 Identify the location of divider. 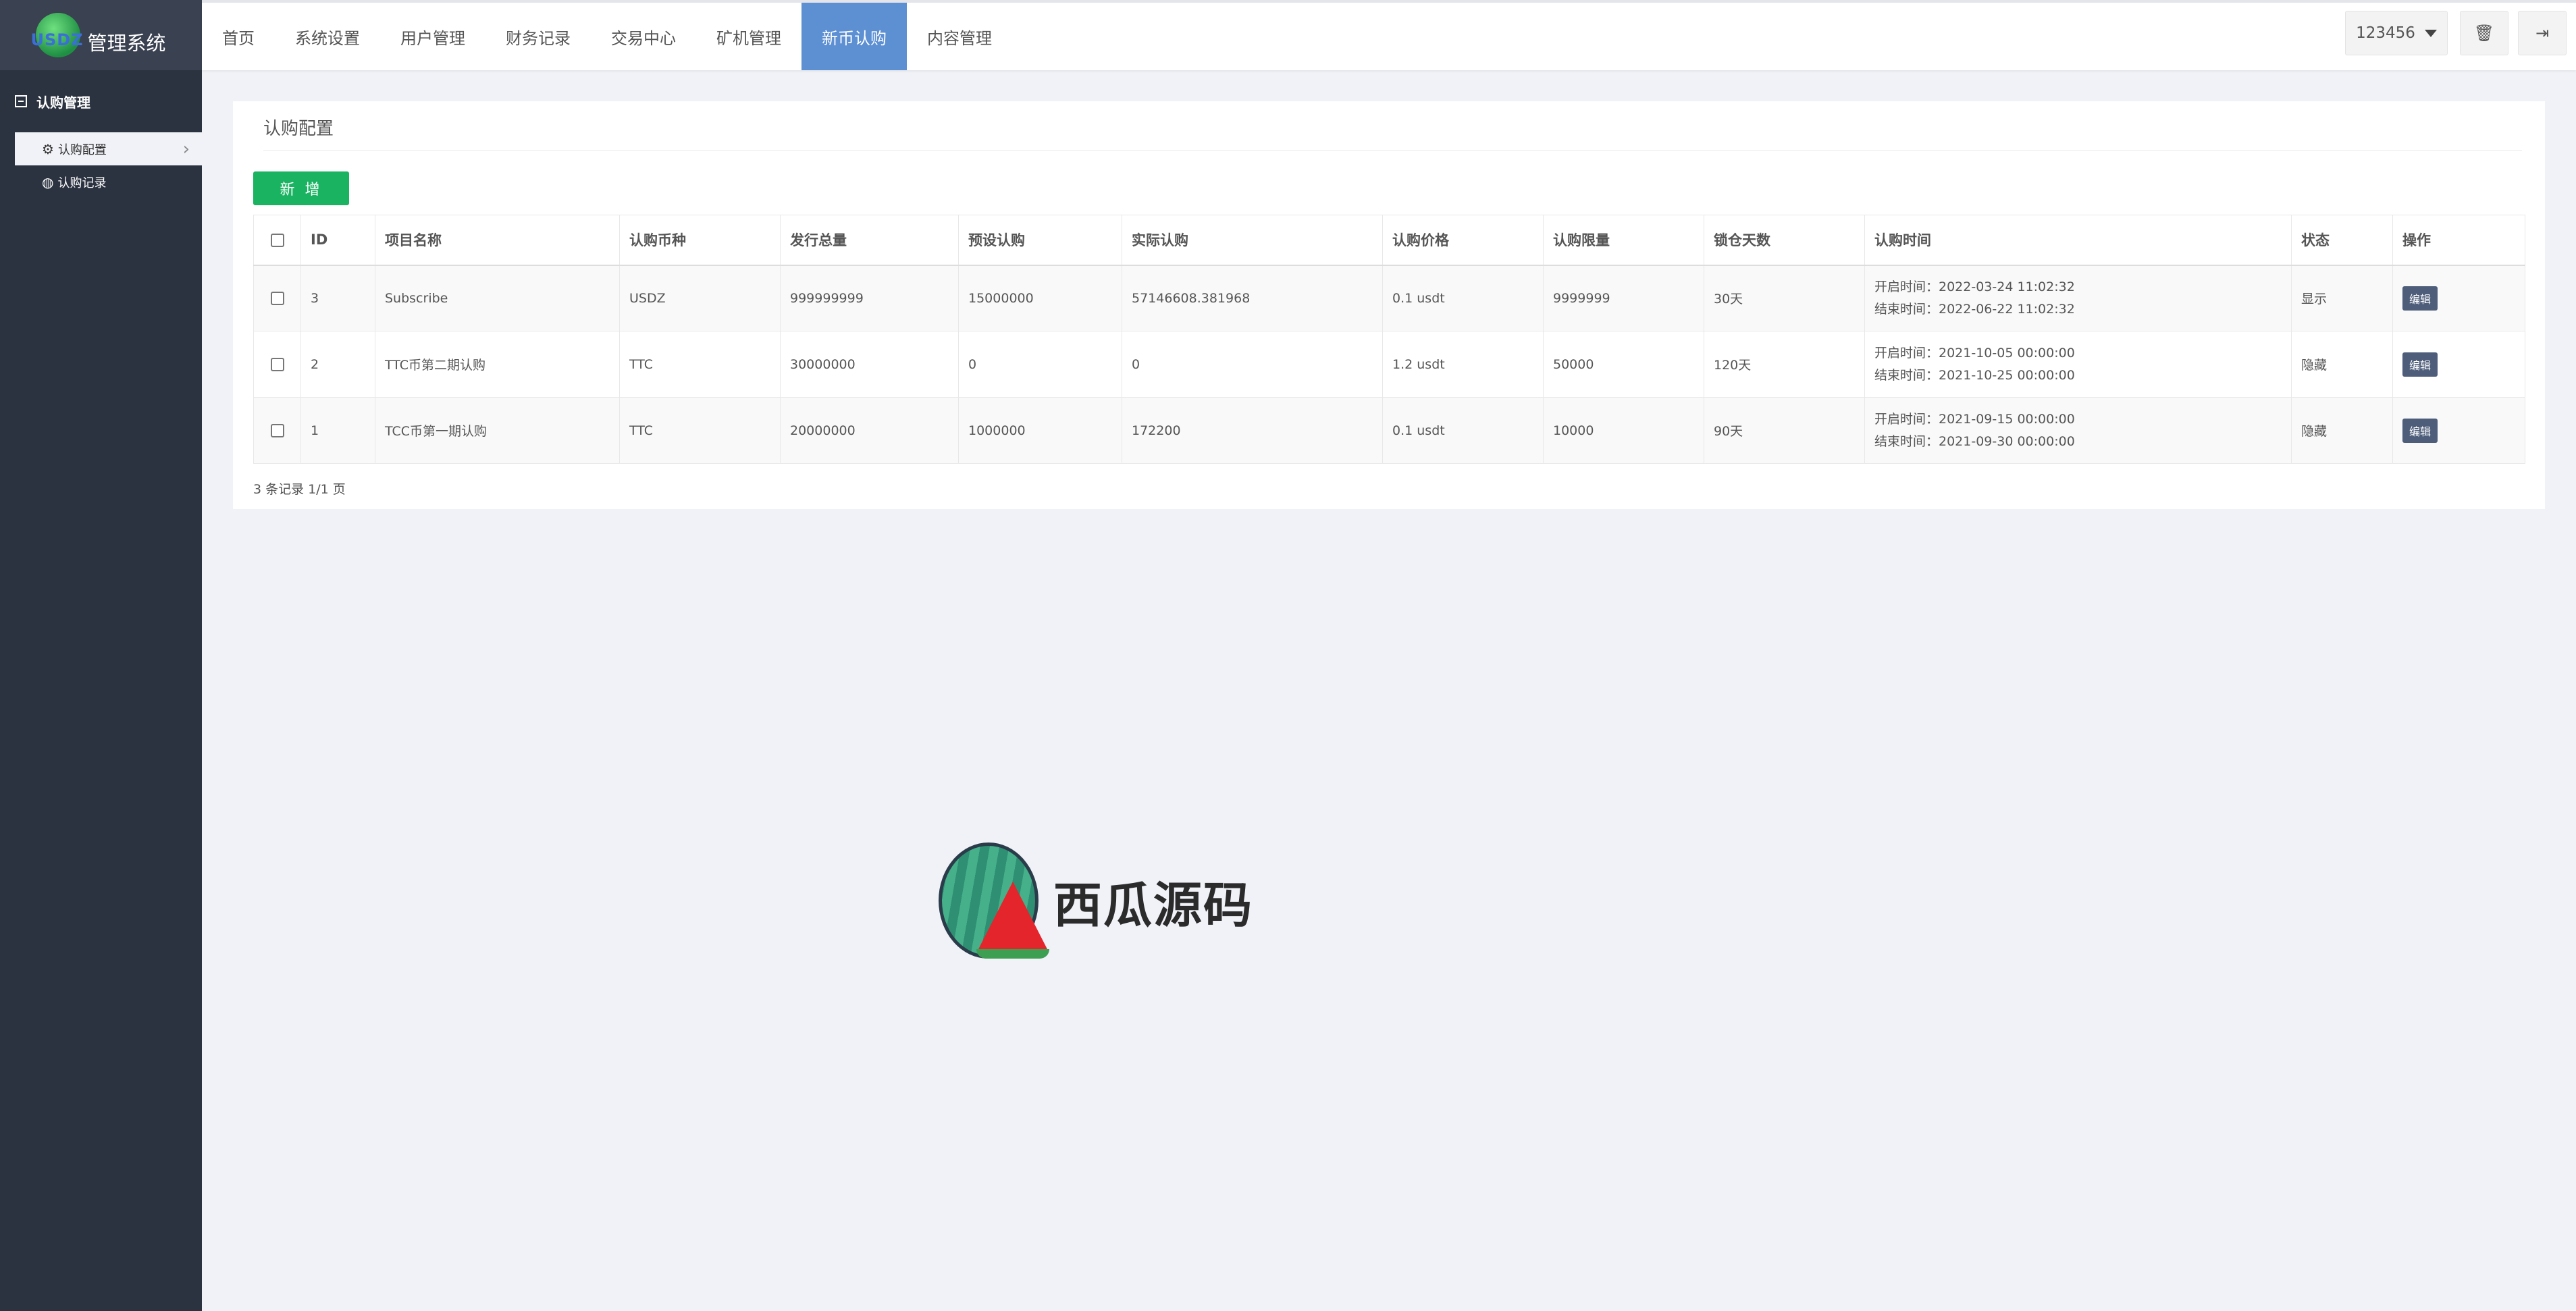
(1392, 150).